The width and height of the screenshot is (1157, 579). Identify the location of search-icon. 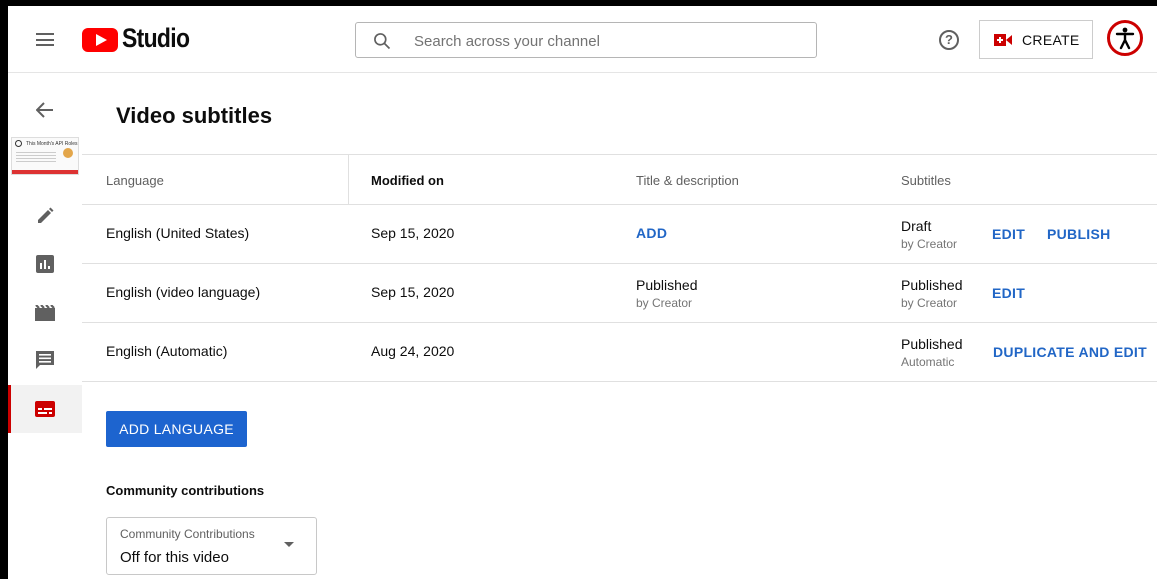
(382, 41).